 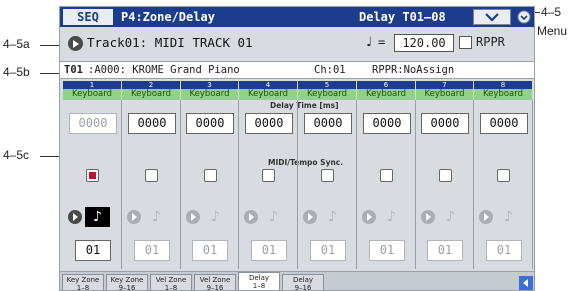 I want to click on callout-4-5b: 4–5b, so click(x=16, y=72).